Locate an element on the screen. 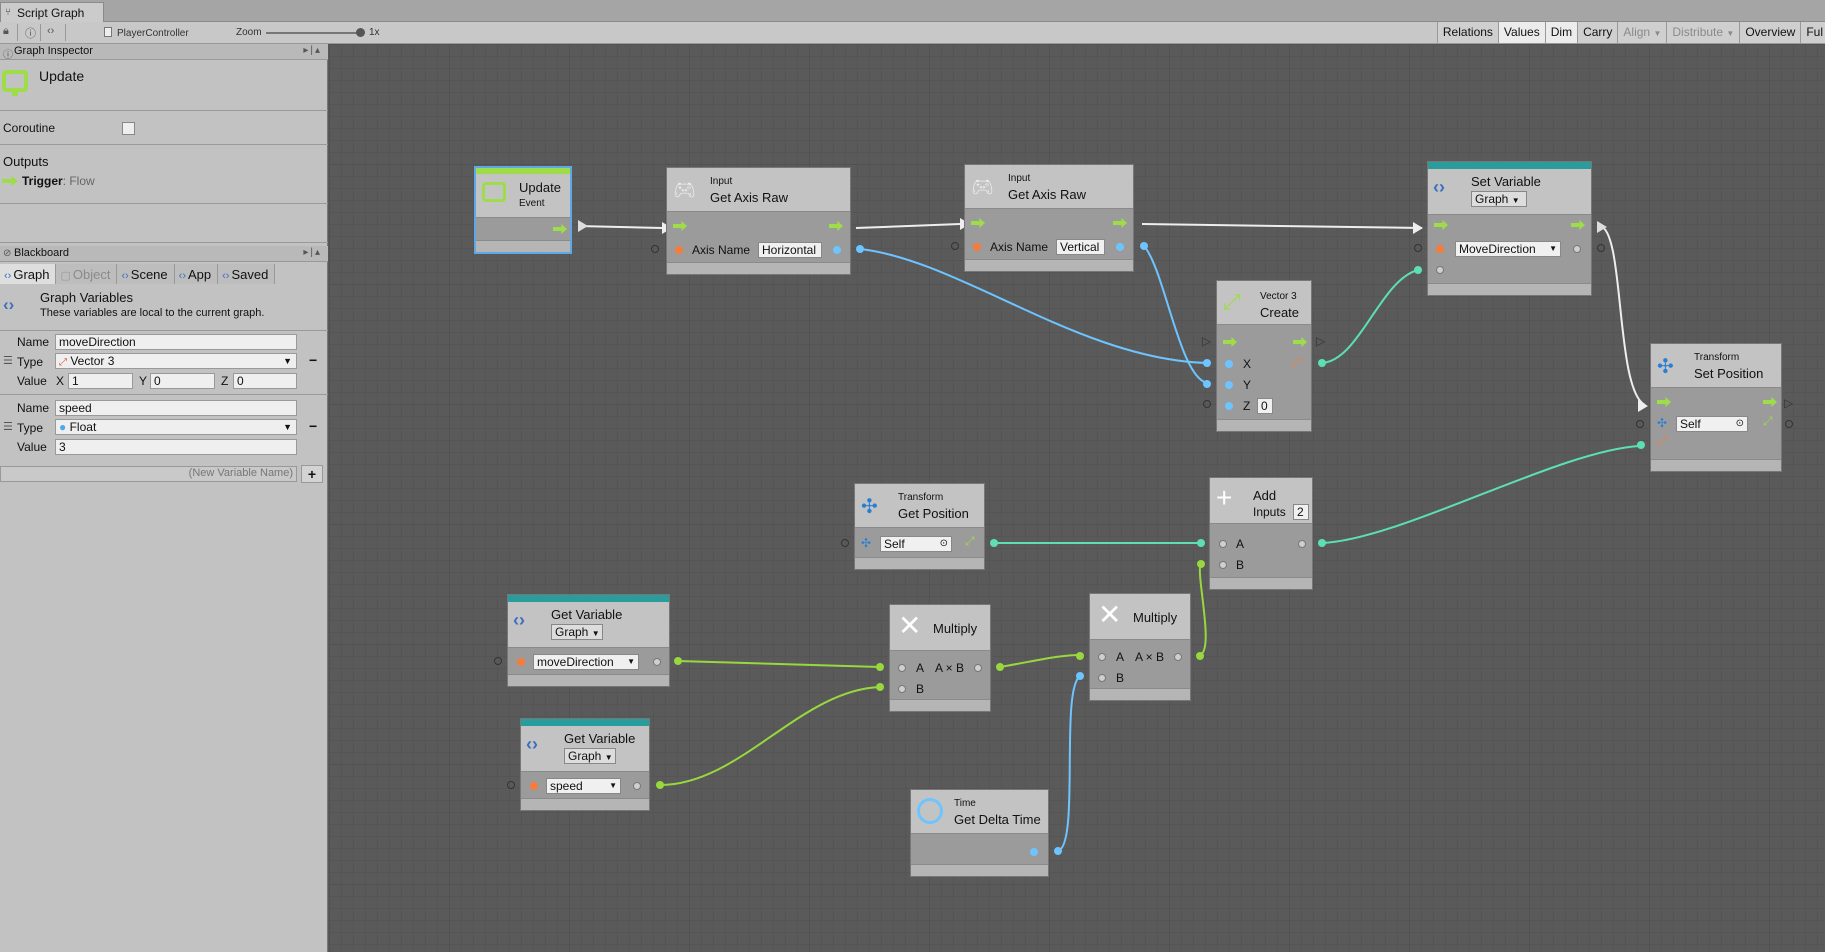 The image size is (1825, 952). distribute-dropdown: Distribute ▼ is located at coordinates (1703, 32).